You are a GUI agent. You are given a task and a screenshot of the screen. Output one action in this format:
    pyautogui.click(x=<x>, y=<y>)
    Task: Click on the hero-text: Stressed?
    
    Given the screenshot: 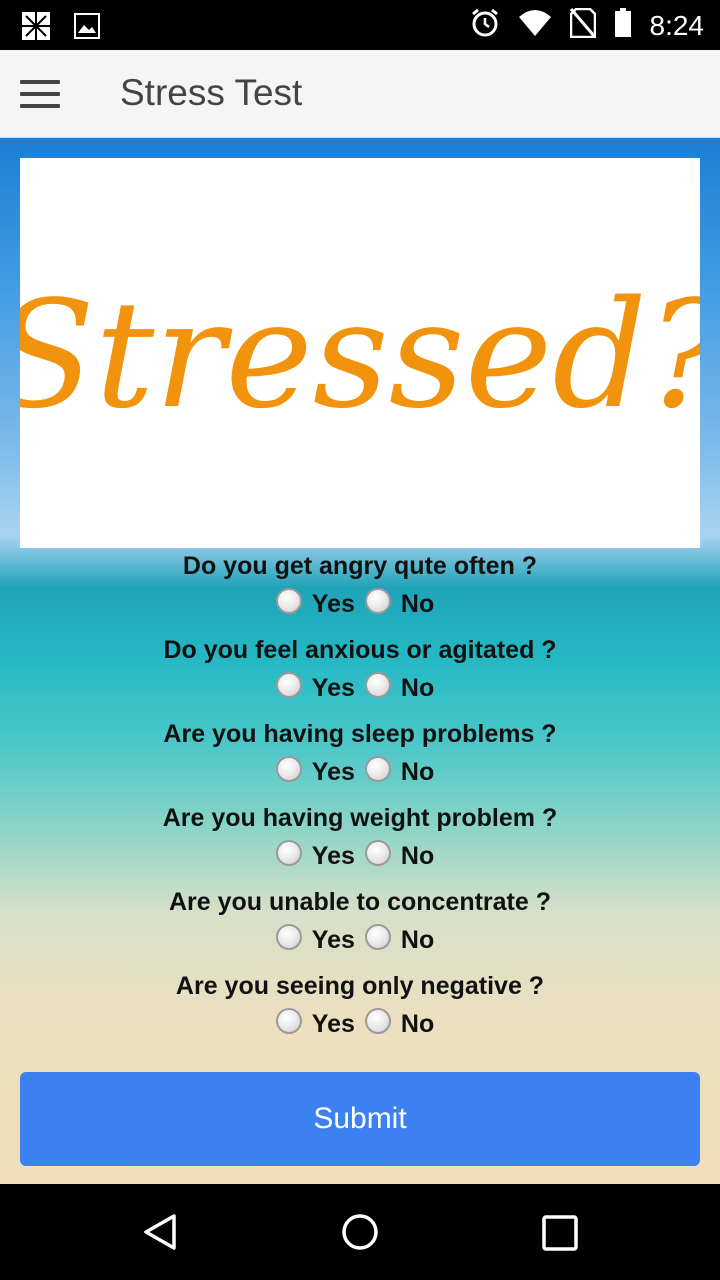 What is the action you would take?
    pyautogui.click(x=360, y=355)
    